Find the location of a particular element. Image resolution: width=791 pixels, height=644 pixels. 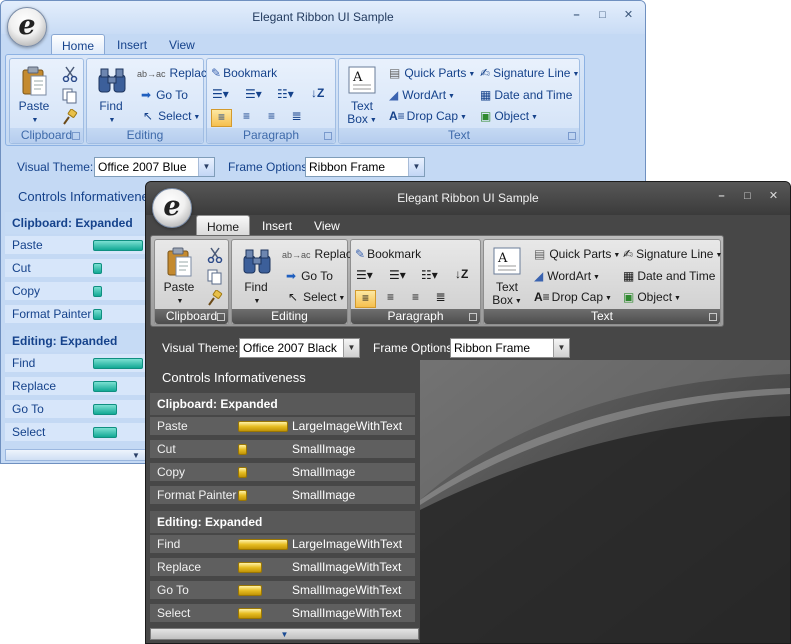

list-item: Copy SmallImage is located at coordinates (282, 472).